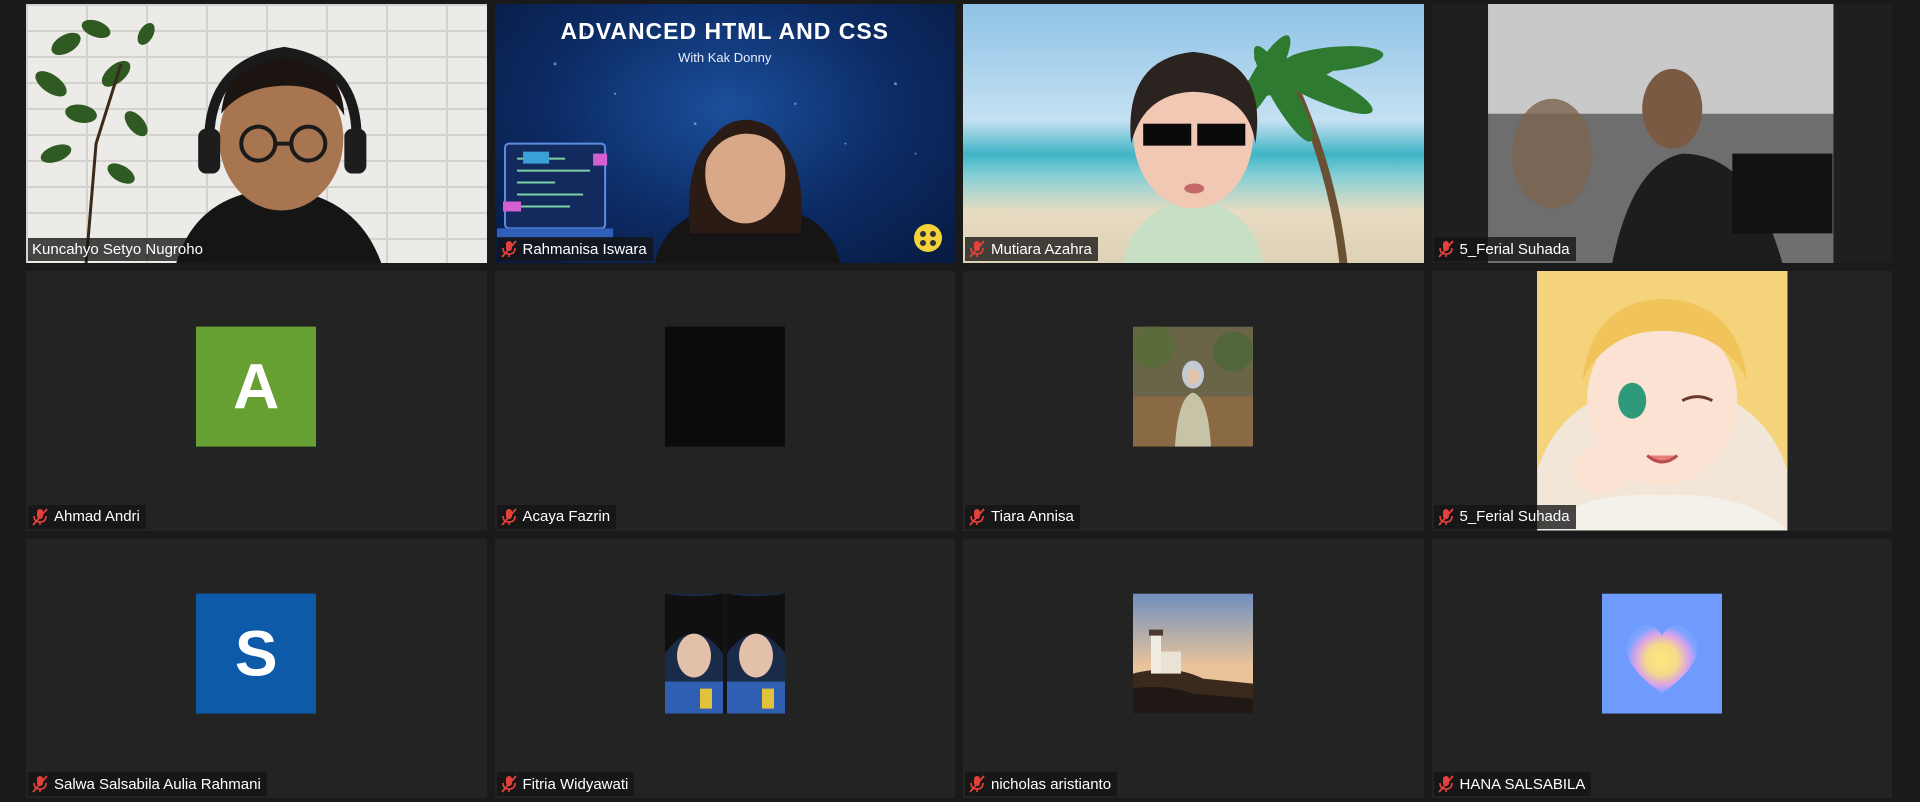 The height and width of the screenshot is (802, 1920). I want to click on avatar: A, so click(256, 386).